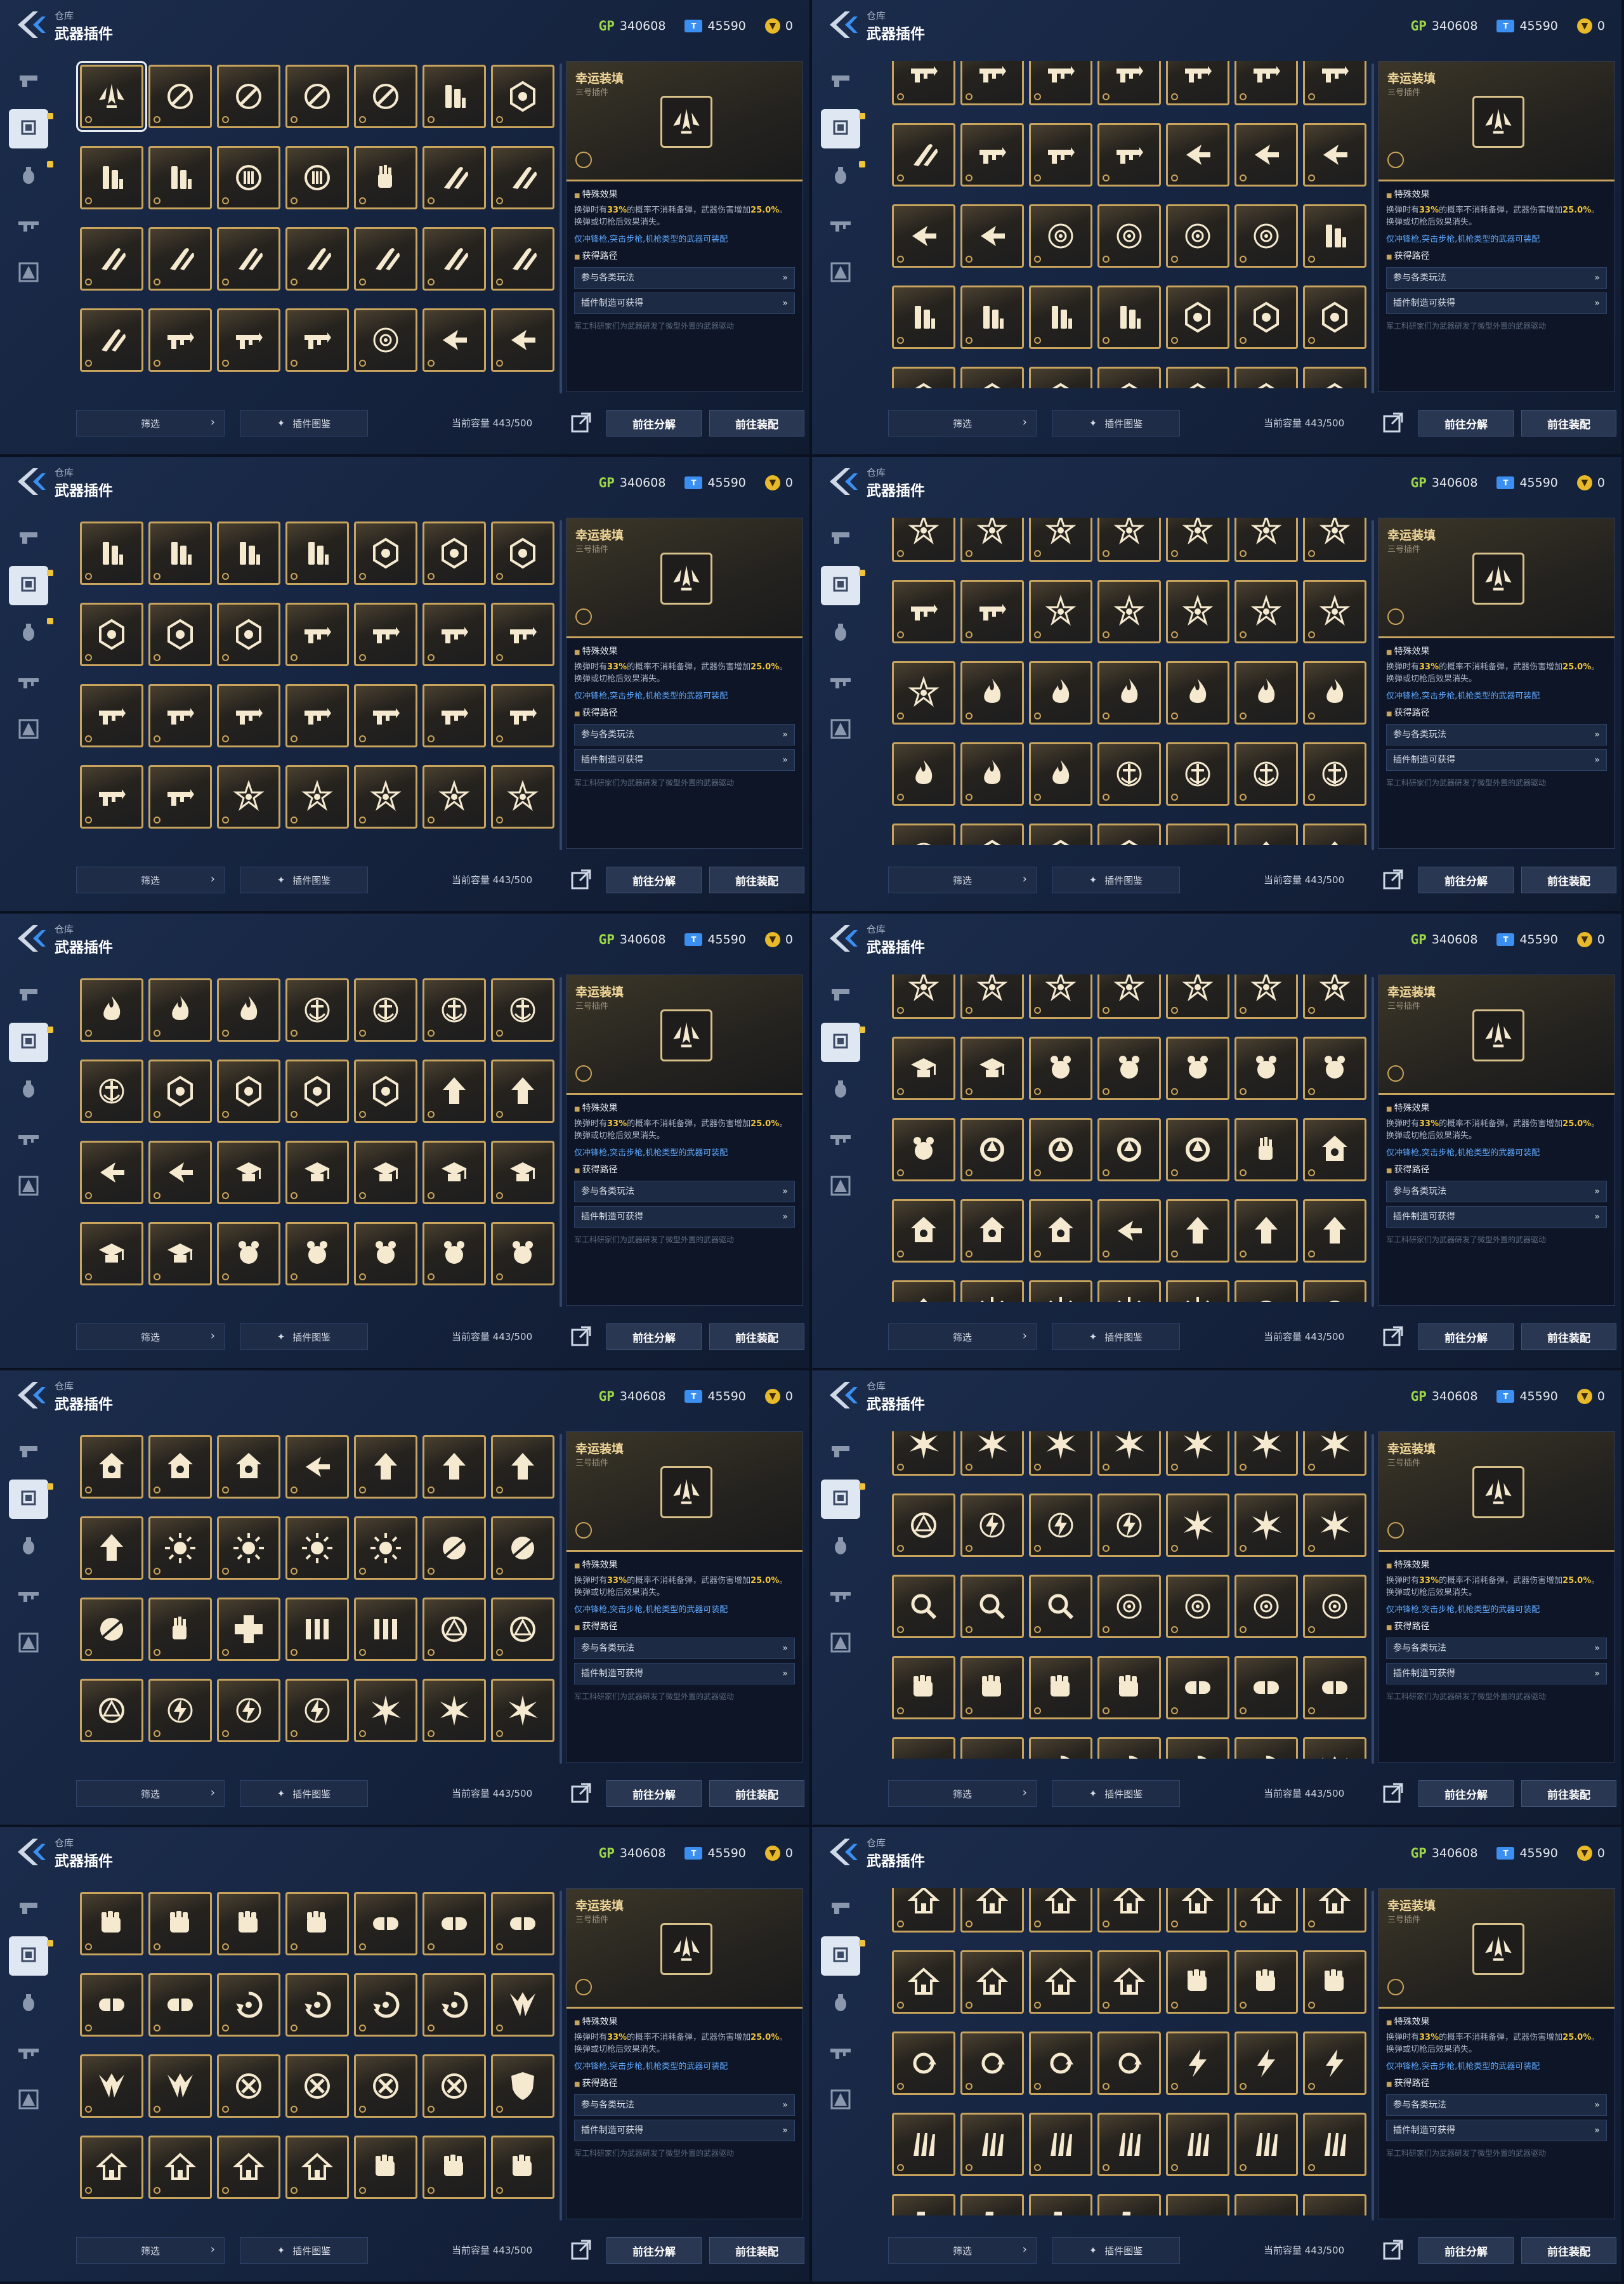 This screenshot has height=2284, width=1624. I want to click on dismantle-button: 前往分解, so click(654, 880).